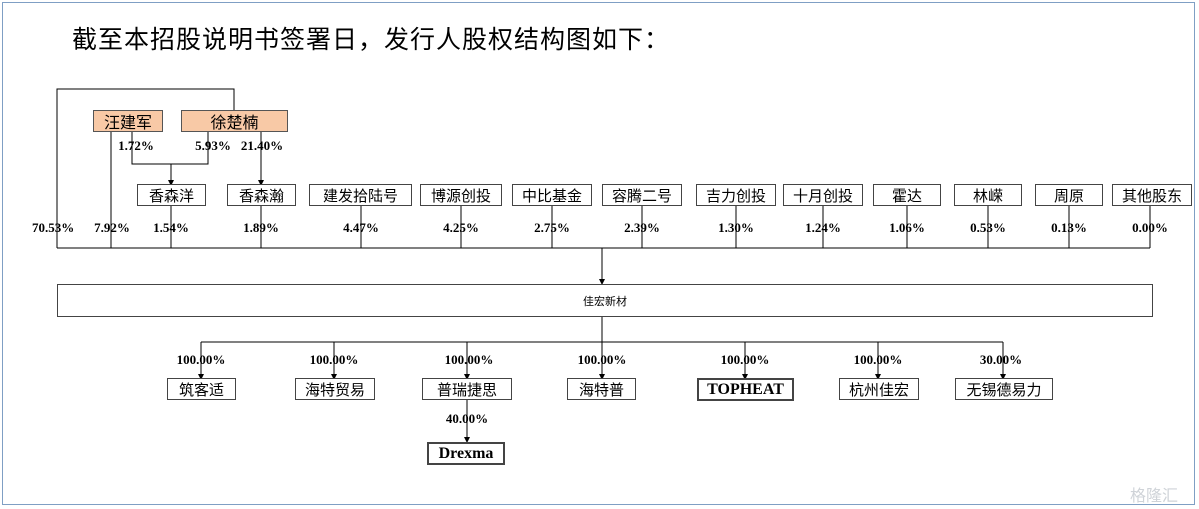  I want to click on pct-xiangsenhan: 1.89%, so click(261, 227).